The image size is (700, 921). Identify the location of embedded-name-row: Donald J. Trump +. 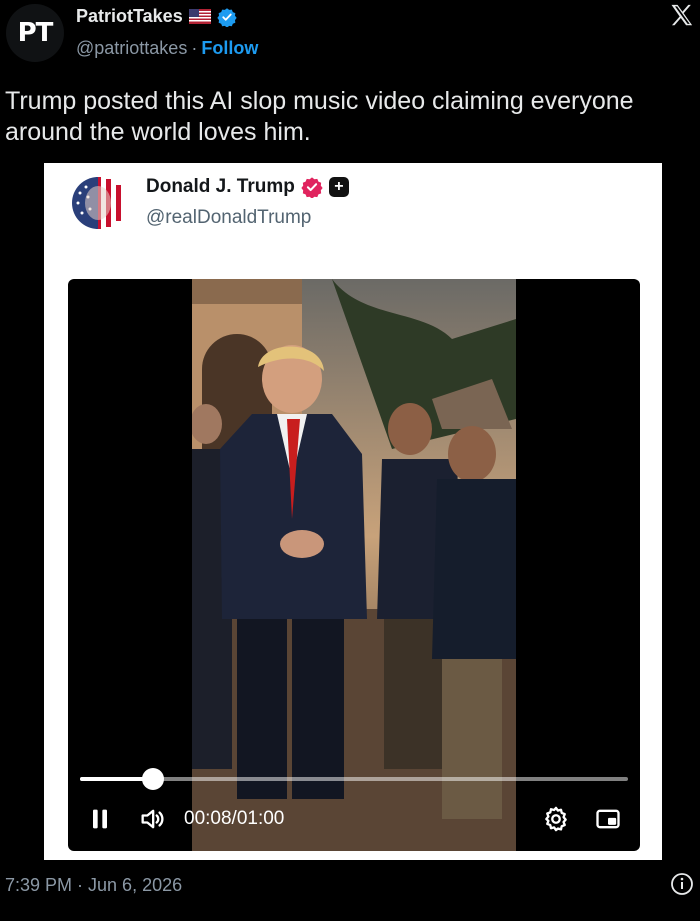
(247, 187).